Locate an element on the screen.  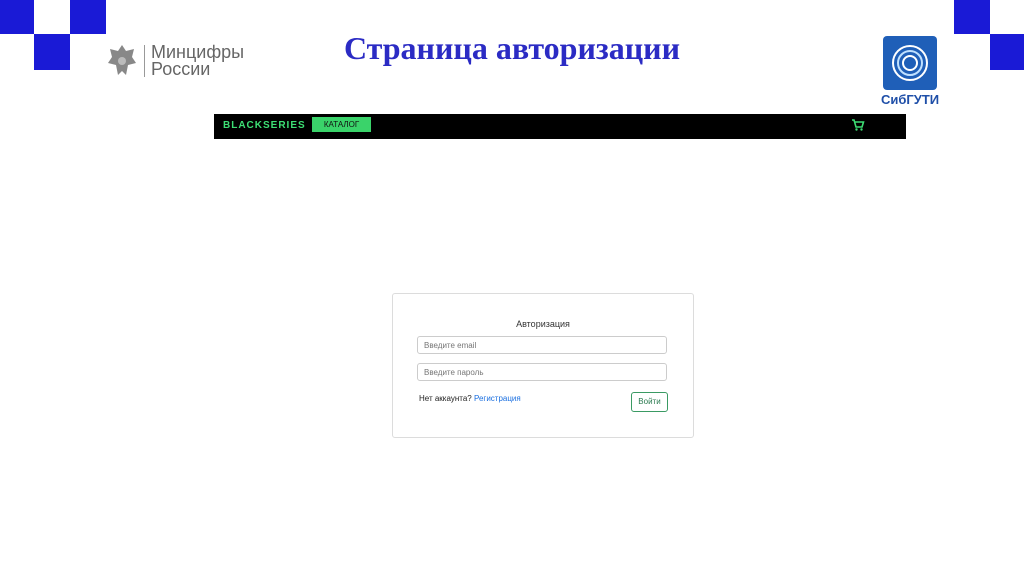
ministry-name: Минцифры России is located at coordinates (197, 61).